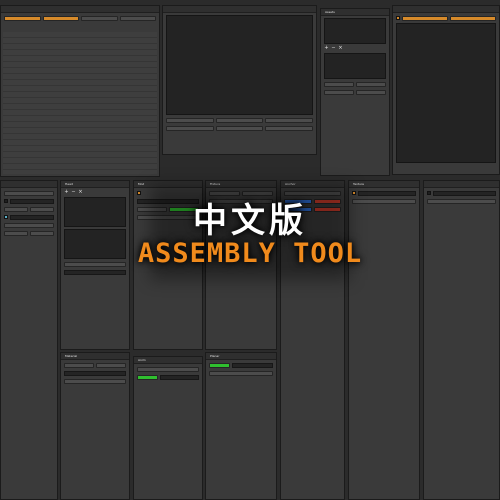  I want to click on plane-btn-green, so click(220, 365).